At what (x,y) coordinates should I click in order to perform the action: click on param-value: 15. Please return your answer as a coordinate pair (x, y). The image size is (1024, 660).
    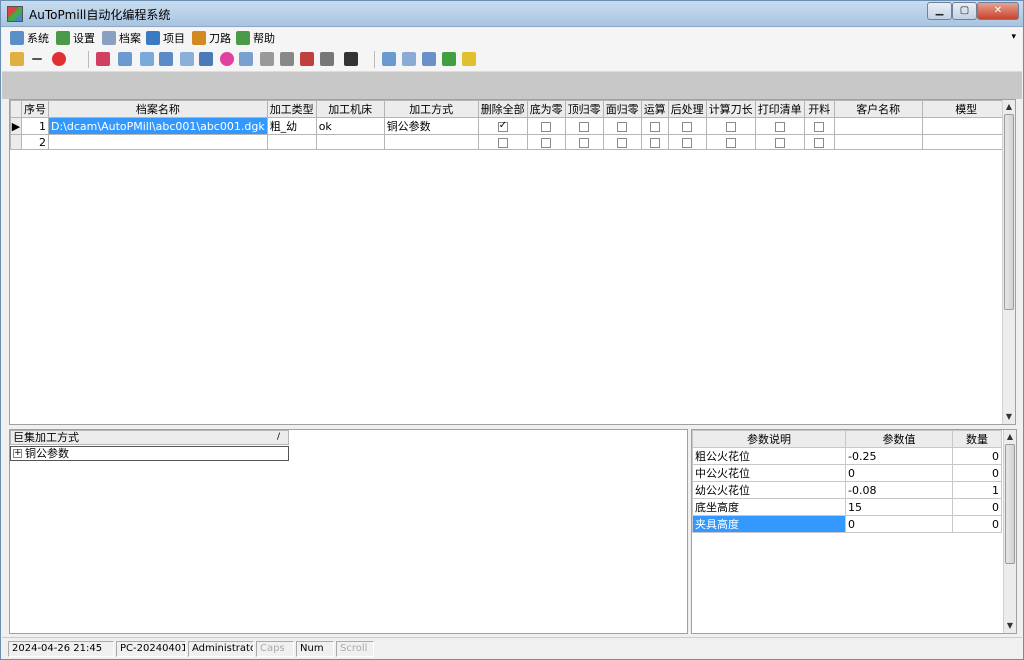
    Looking at the image, I should click on (899, 507).